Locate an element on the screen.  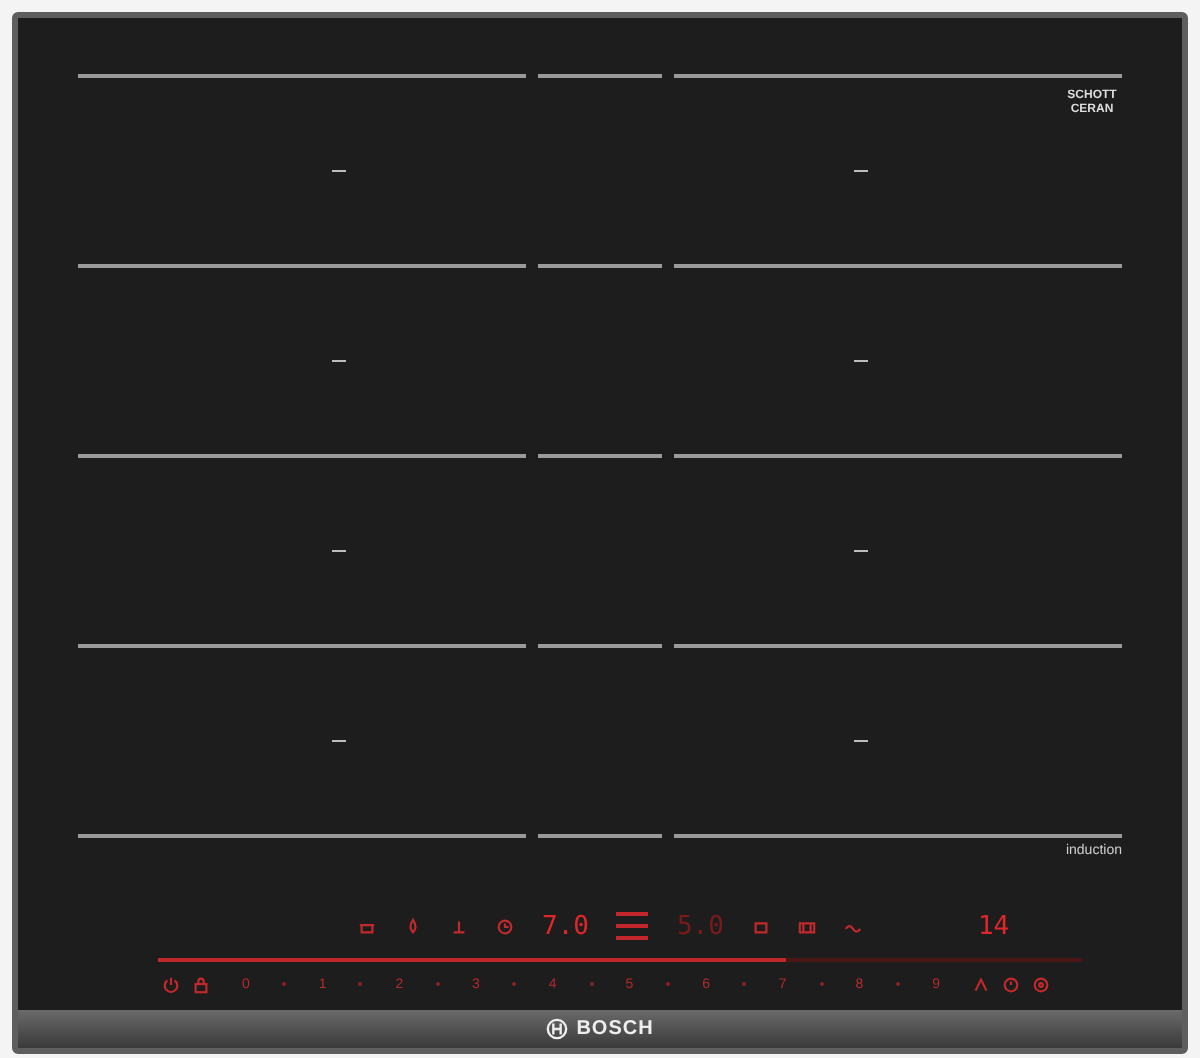
timer-display: 14 is located at coordinates (993, 926).